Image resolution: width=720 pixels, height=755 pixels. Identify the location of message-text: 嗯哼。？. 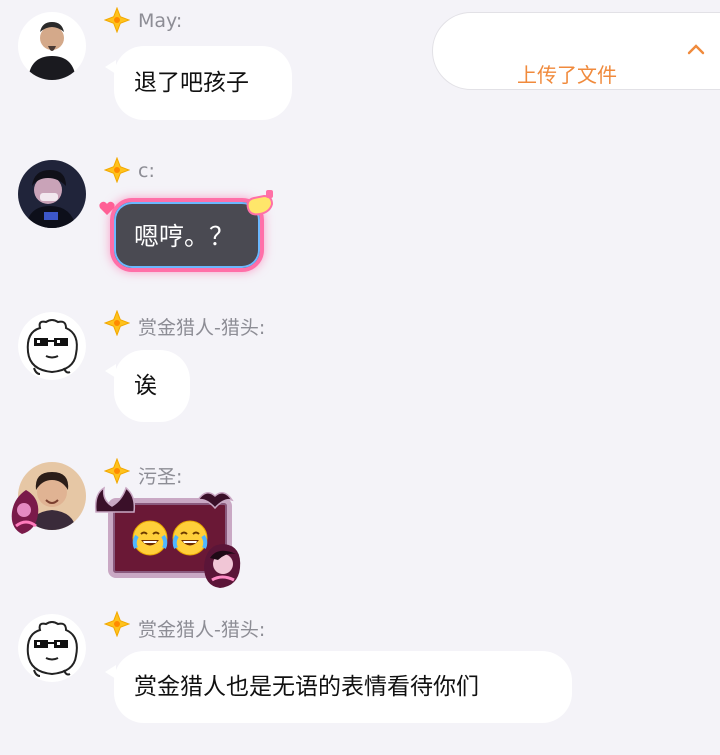
(184, 236).